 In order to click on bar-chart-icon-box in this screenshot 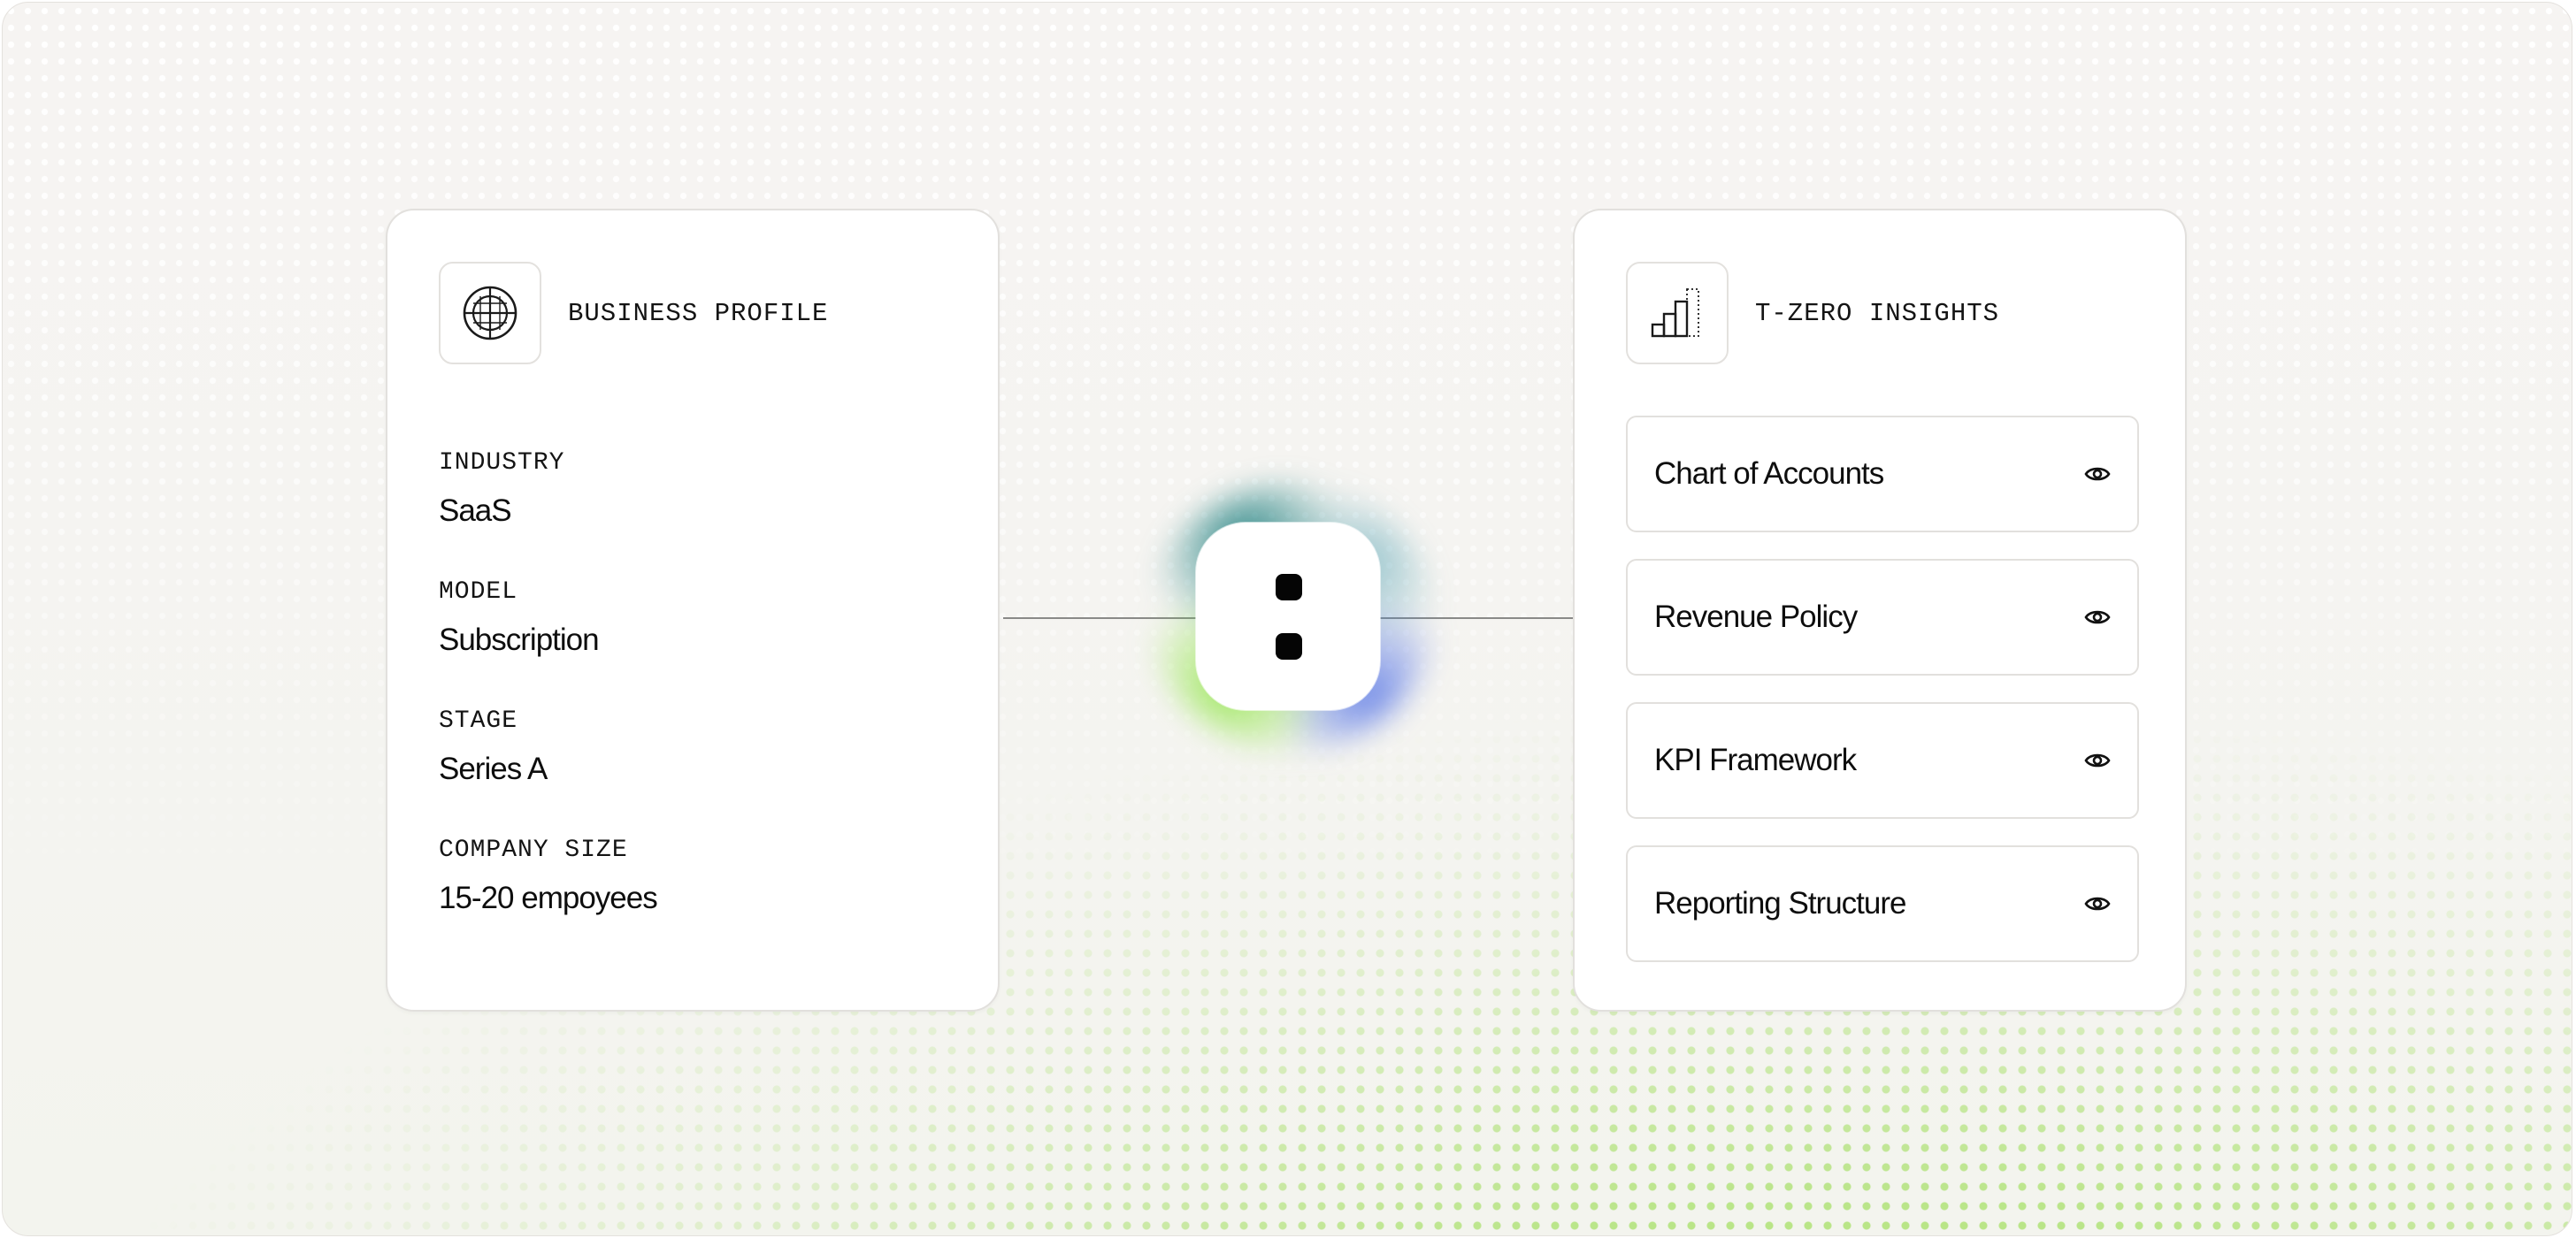, I will do `click(1677, 313)`.